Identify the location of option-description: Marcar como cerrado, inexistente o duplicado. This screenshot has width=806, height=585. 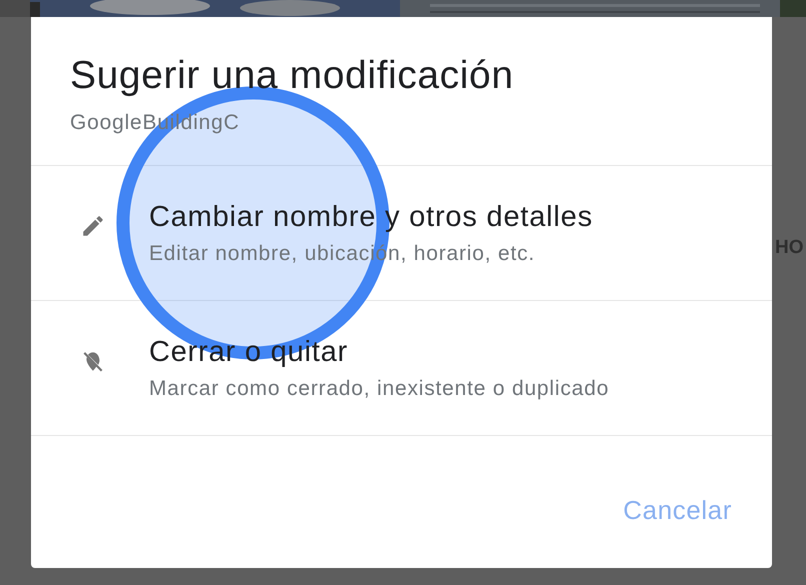
(379, 388).